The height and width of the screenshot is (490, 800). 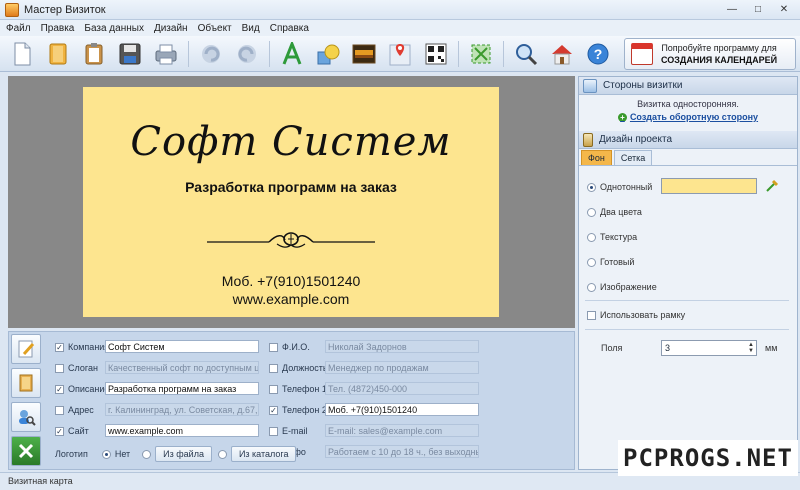 I want to click on text-icon, so click(x=292, y=54).